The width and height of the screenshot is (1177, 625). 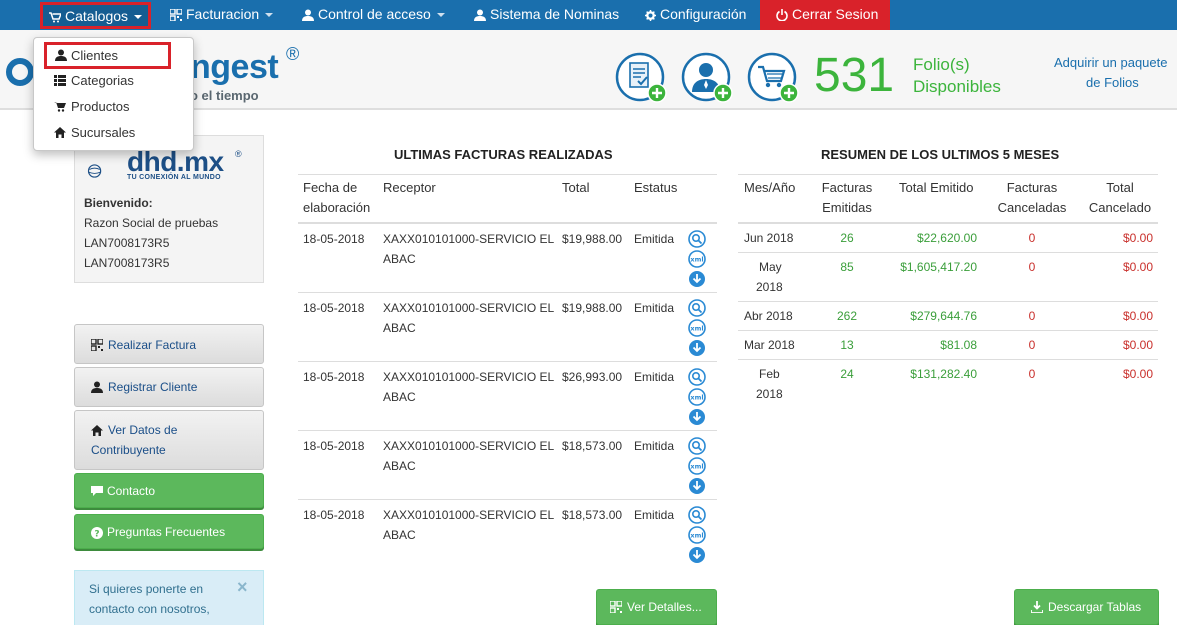 What do you see at coordinates (128, 450) in the screenshot?
I see `contribuyente-label: Contribuyente` at bounding box center [128, 450].